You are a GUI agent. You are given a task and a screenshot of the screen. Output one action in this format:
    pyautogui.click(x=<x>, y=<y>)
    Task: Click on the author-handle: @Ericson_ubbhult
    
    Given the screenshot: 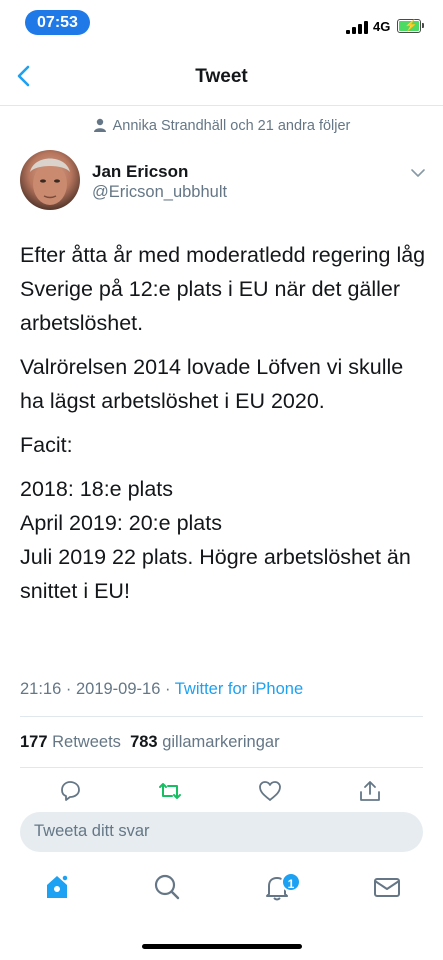 What is the action you would take?
    pyautogui.click(x=159, y=192)
    